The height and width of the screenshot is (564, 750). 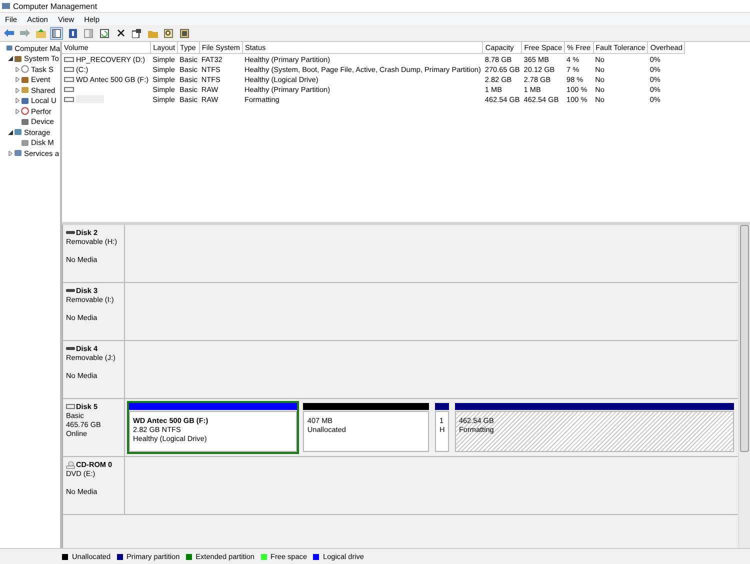 I want to click on refresh-icon, so click(x=104, y=33).